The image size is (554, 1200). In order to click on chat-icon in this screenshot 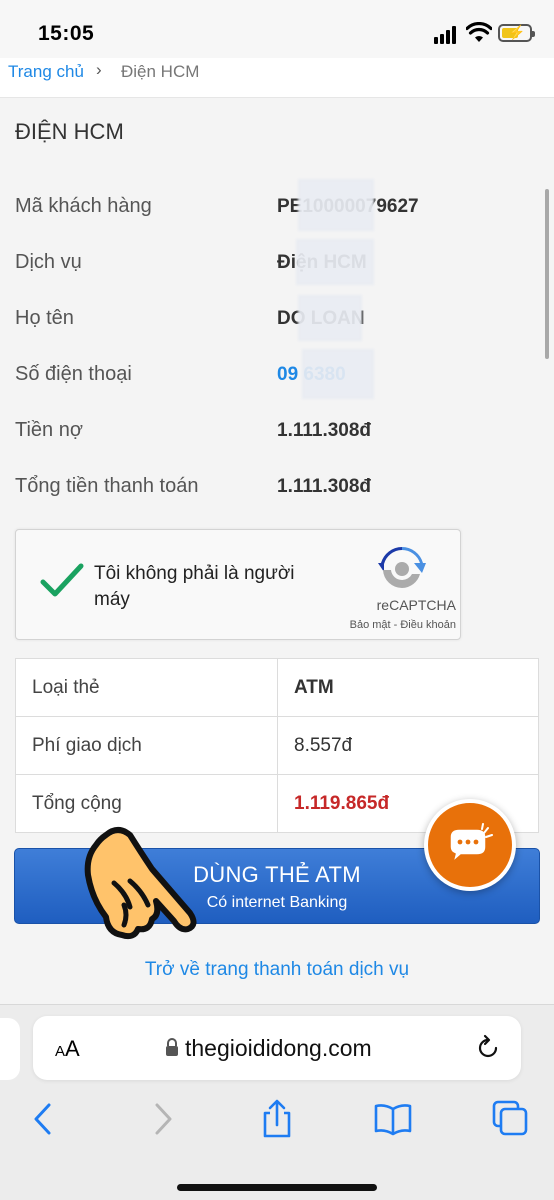, I will do `click(471, 844)`.